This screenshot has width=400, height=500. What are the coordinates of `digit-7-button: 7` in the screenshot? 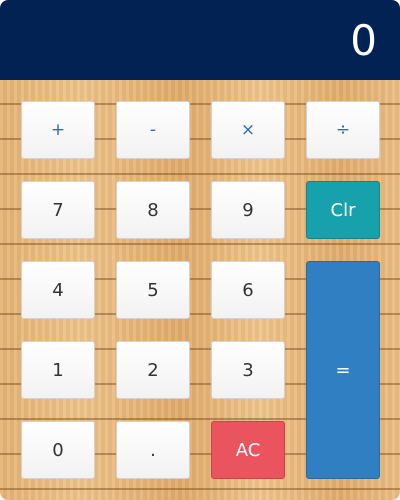 It's located at (58, 210).